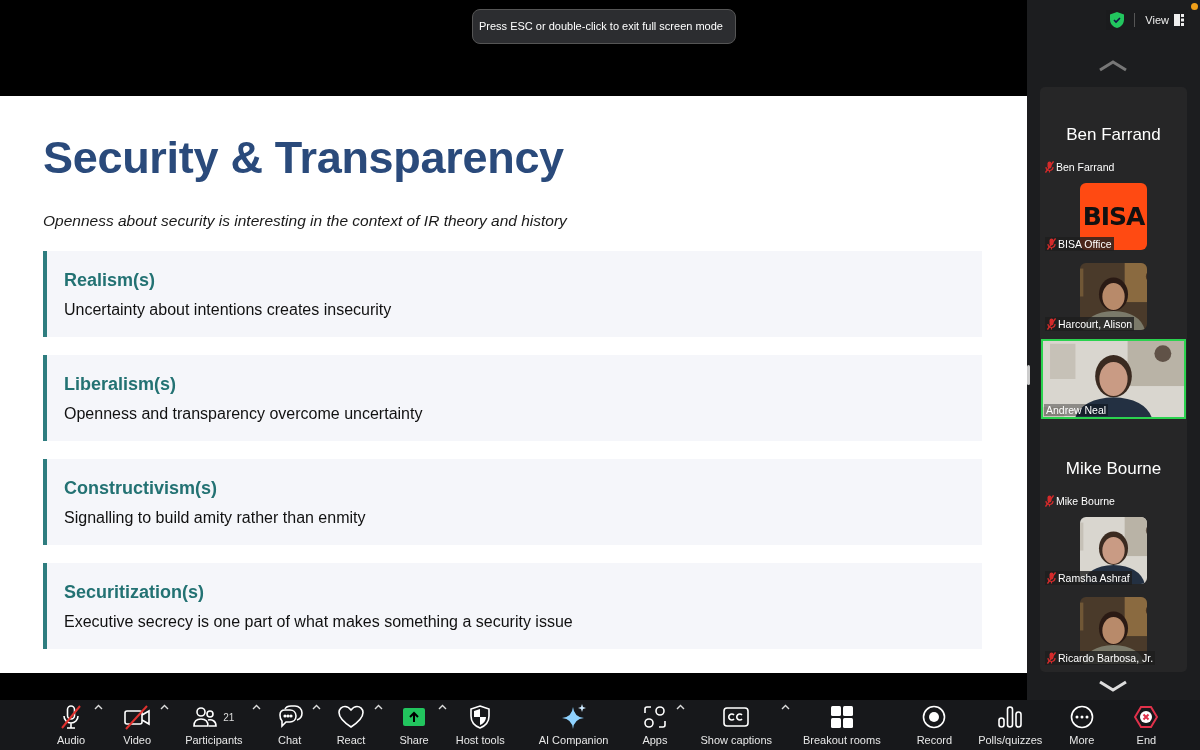 This screenshot has height=750, width=1200. I want to click on toolbar-button: React, so click(351, 723).